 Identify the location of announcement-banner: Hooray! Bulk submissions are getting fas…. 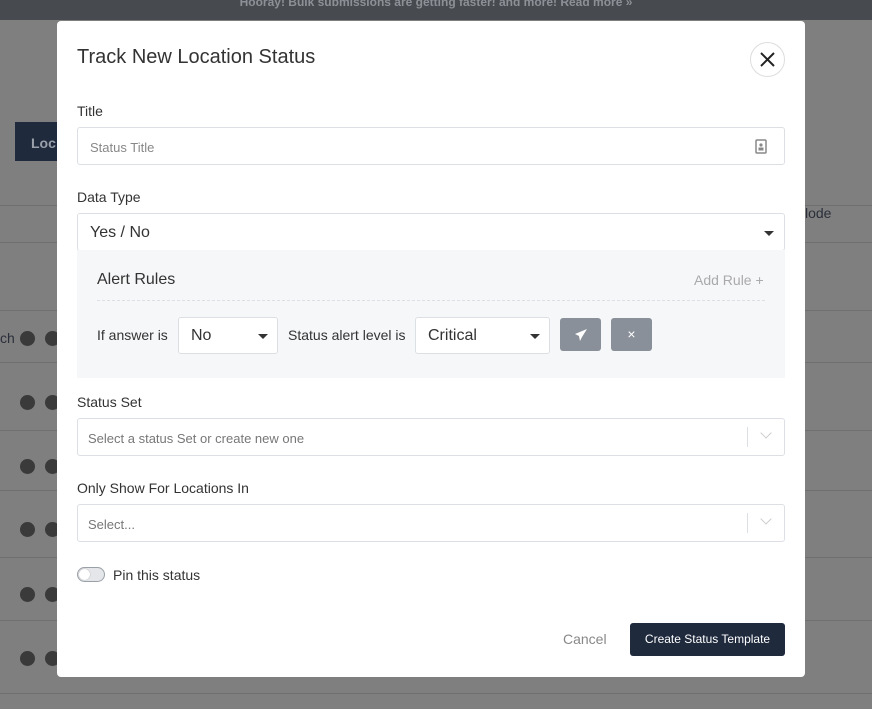
(436, 10).